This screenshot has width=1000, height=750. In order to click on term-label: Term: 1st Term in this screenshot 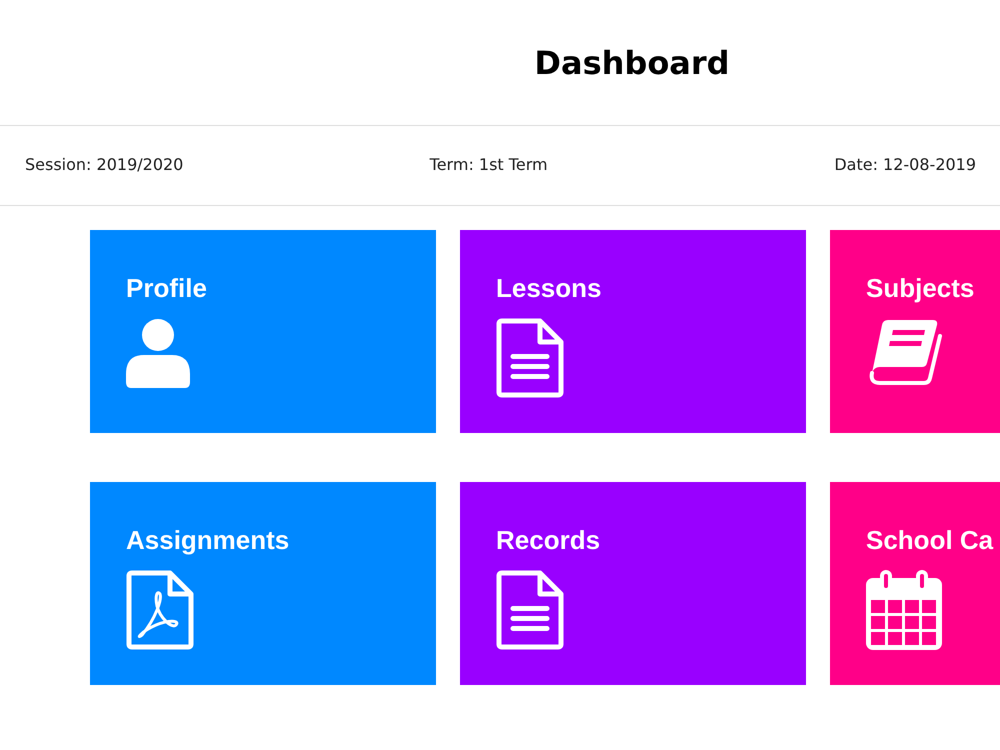, I will do `click(489, 164)`.